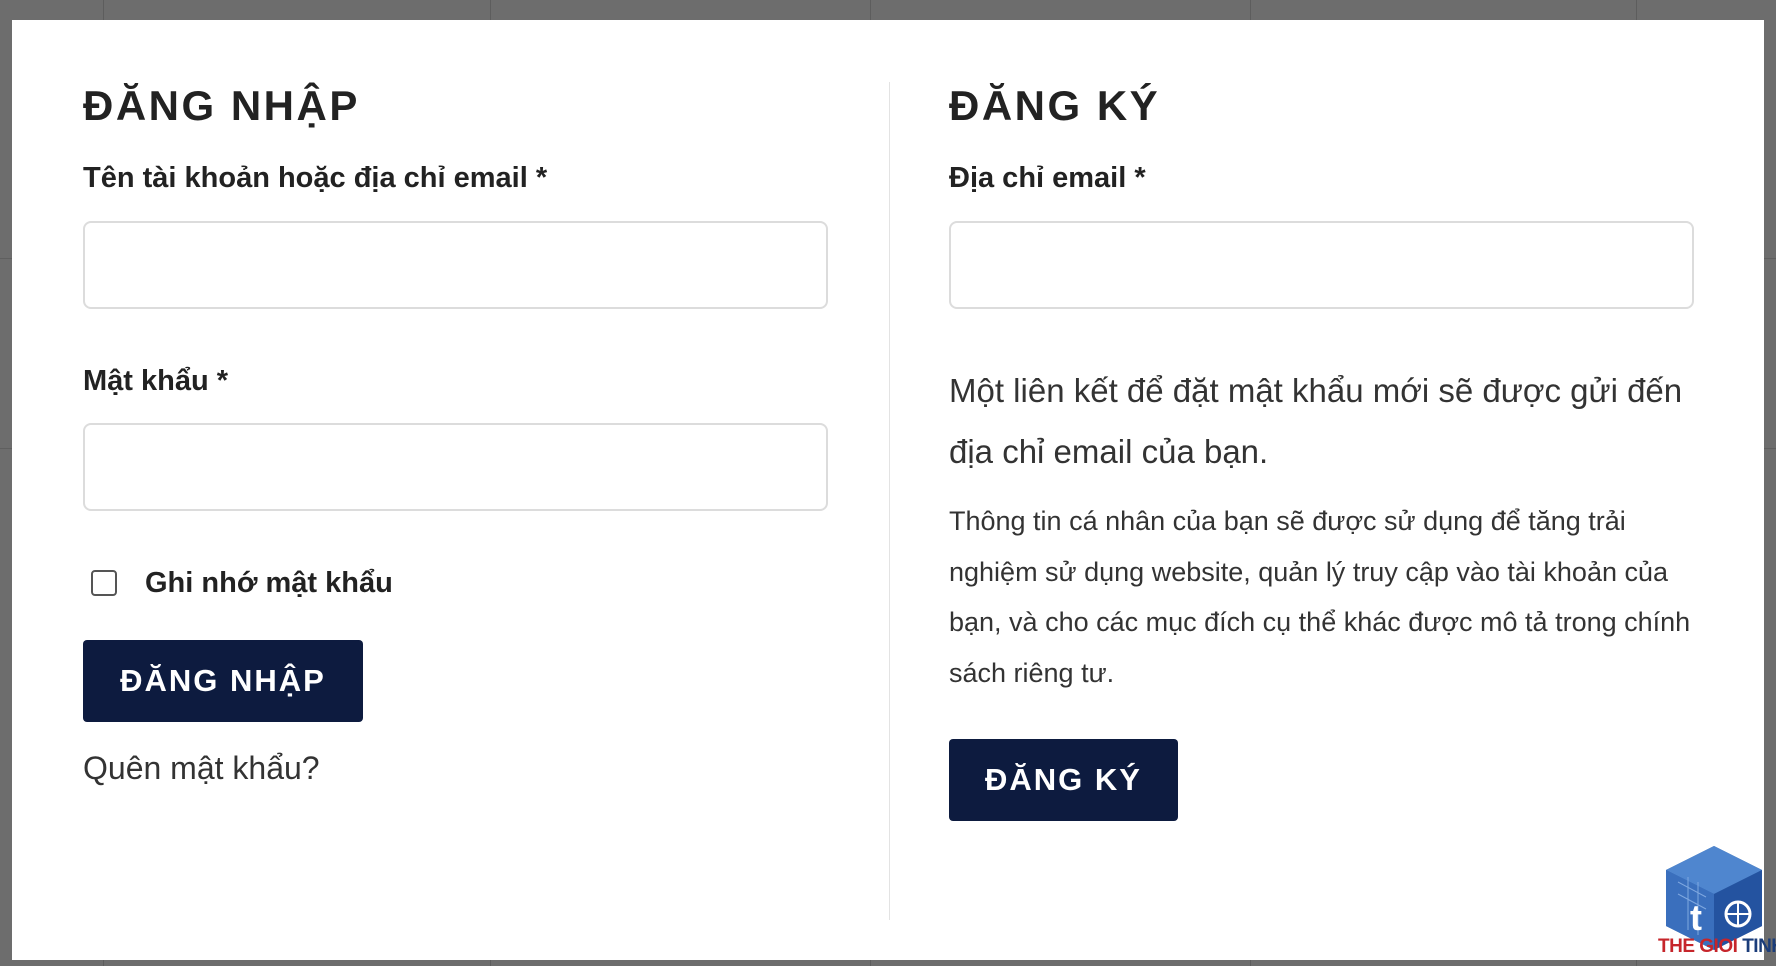 The width and height of the screenshot is (1776, 966). Describe the element at coordinates (201, 768) in the screenshot. I see `forgot-password-link: Quên mật khẩu?` at that location.